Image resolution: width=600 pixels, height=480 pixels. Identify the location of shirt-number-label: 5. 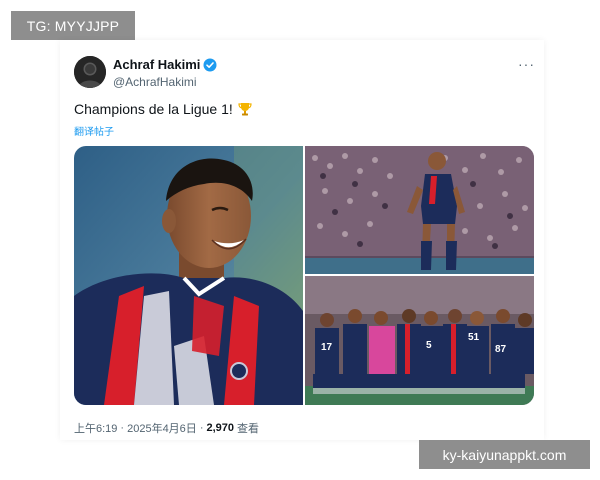
(429, 345).